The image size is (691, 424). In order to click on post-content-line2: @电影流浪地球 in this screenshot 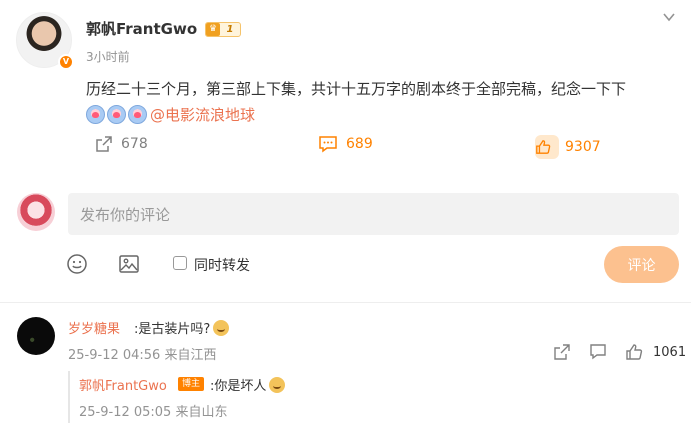, I will do `click(170, 114)`.